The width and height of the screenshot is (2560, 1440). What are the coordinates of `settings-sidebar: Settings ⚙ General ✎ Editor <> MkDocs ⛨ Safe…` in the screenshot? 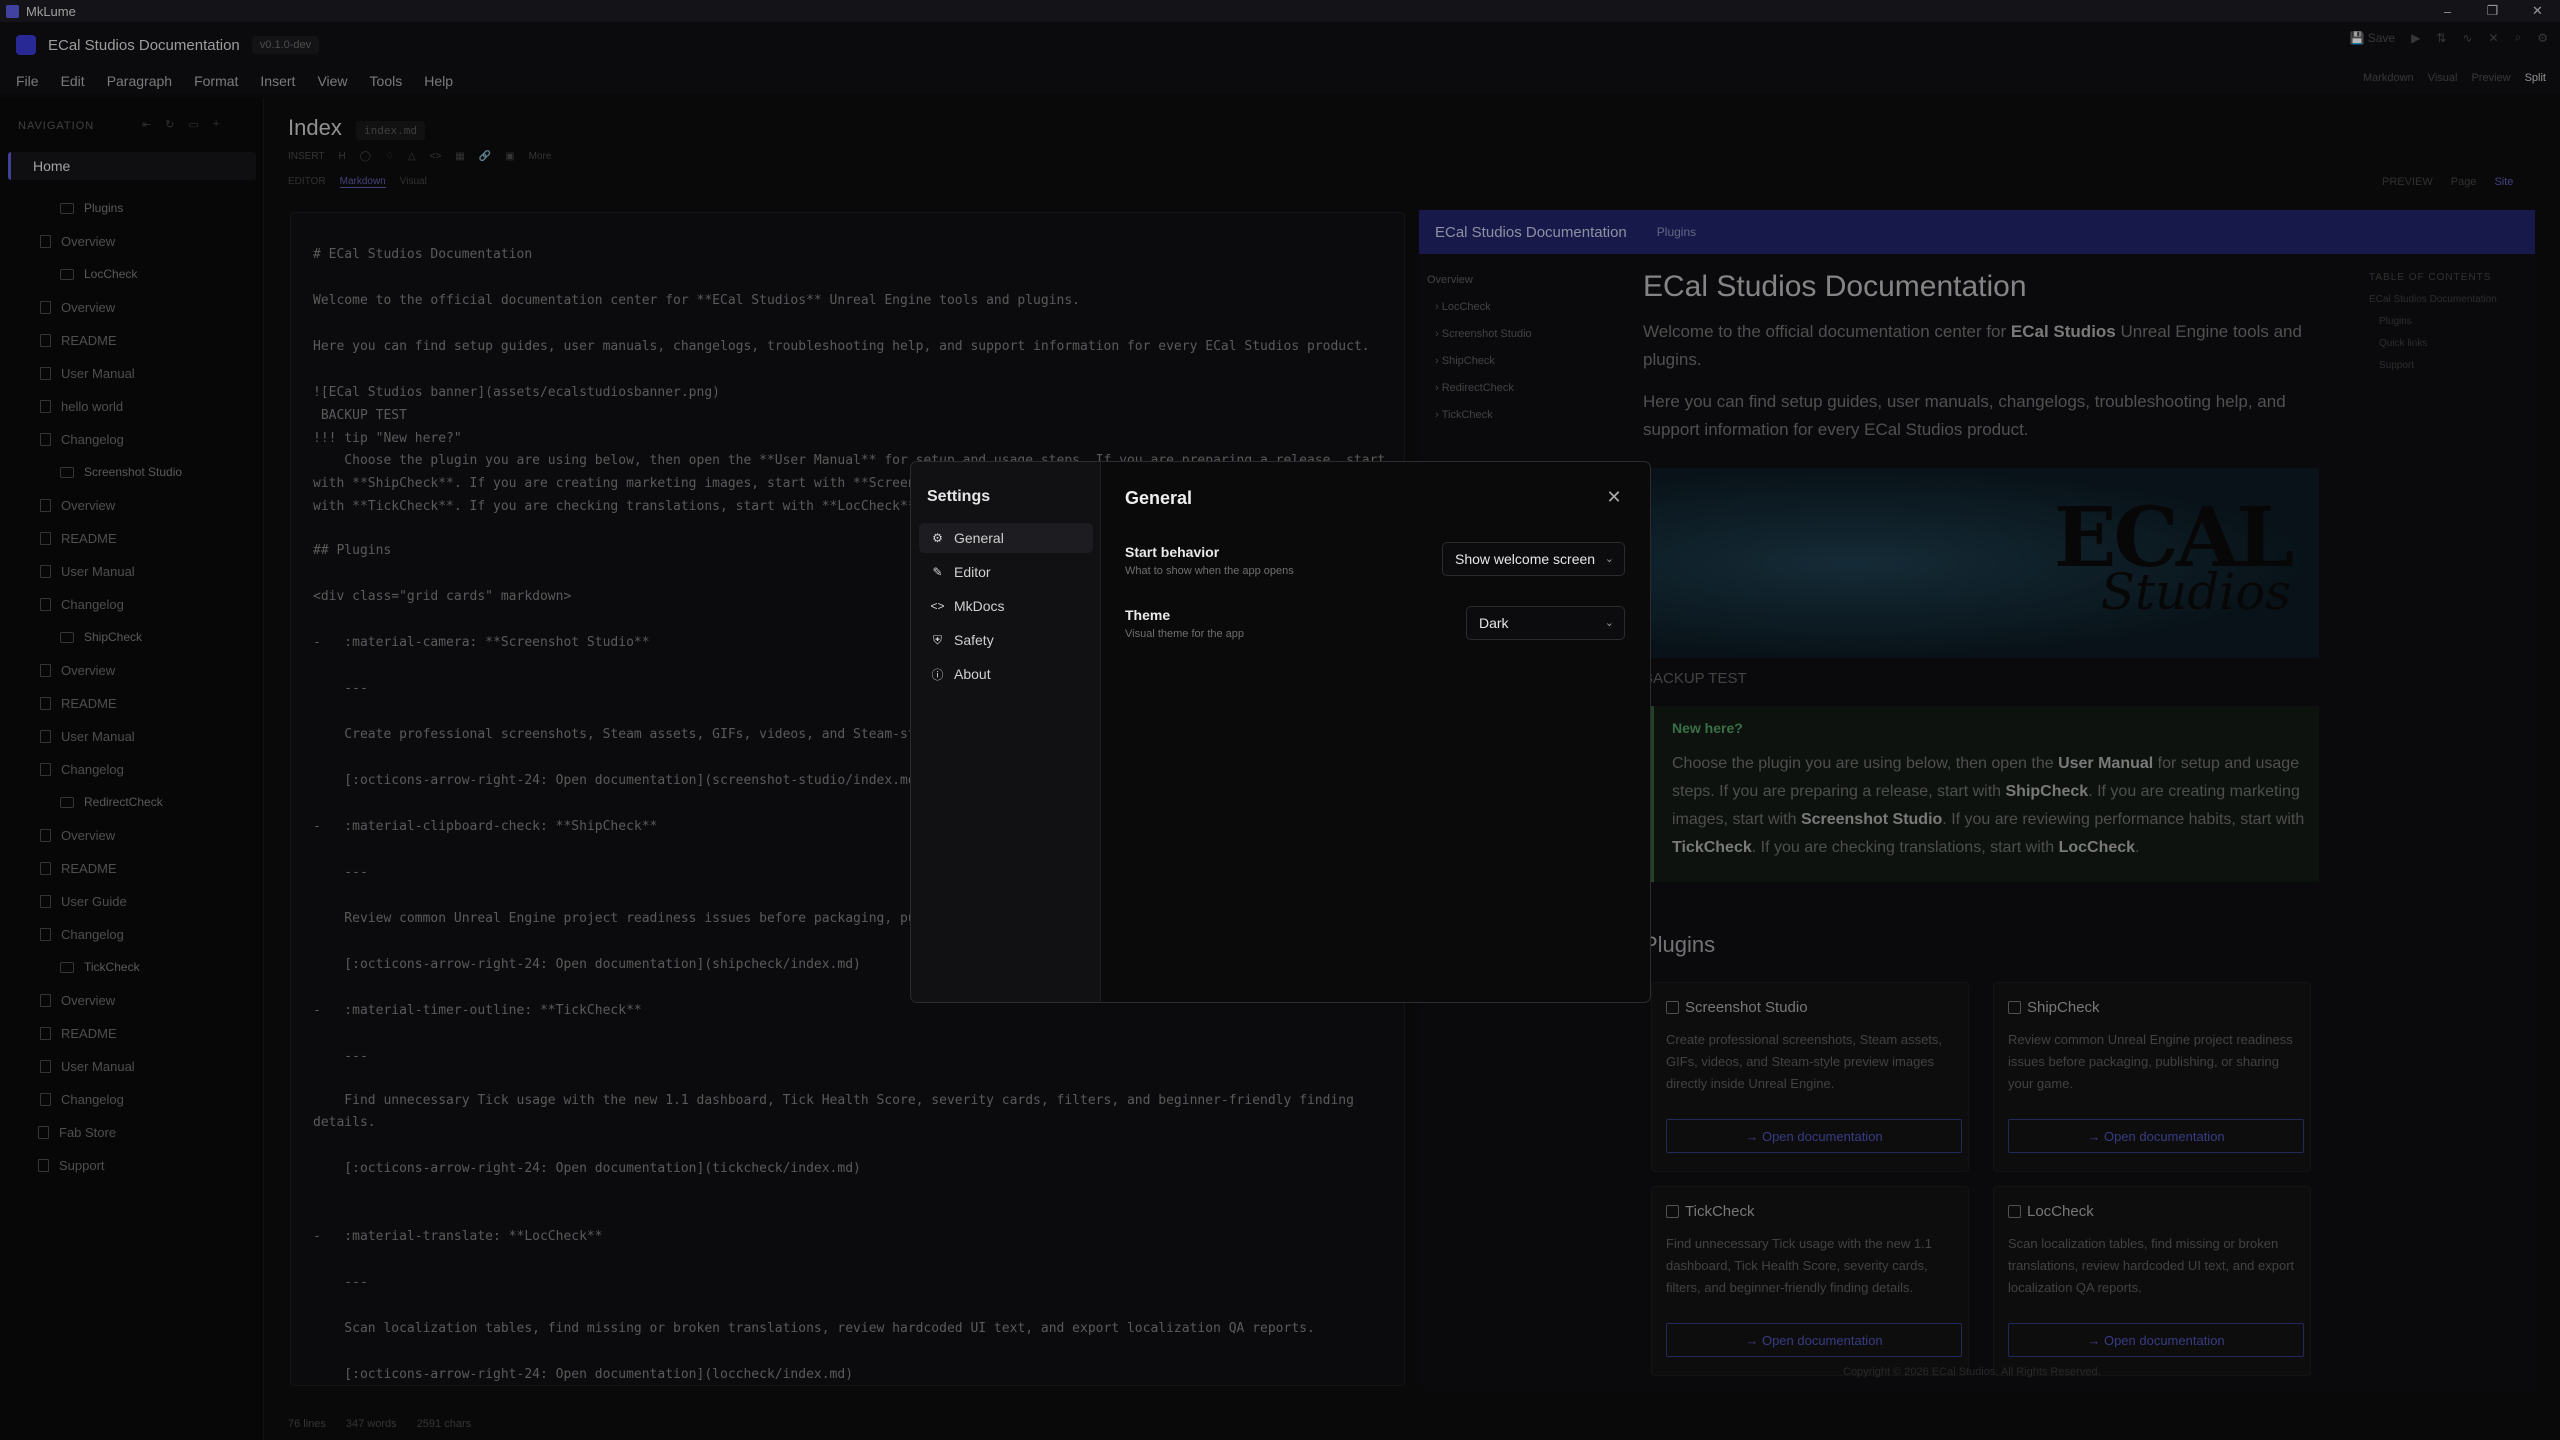 It's located at (1006, 732).